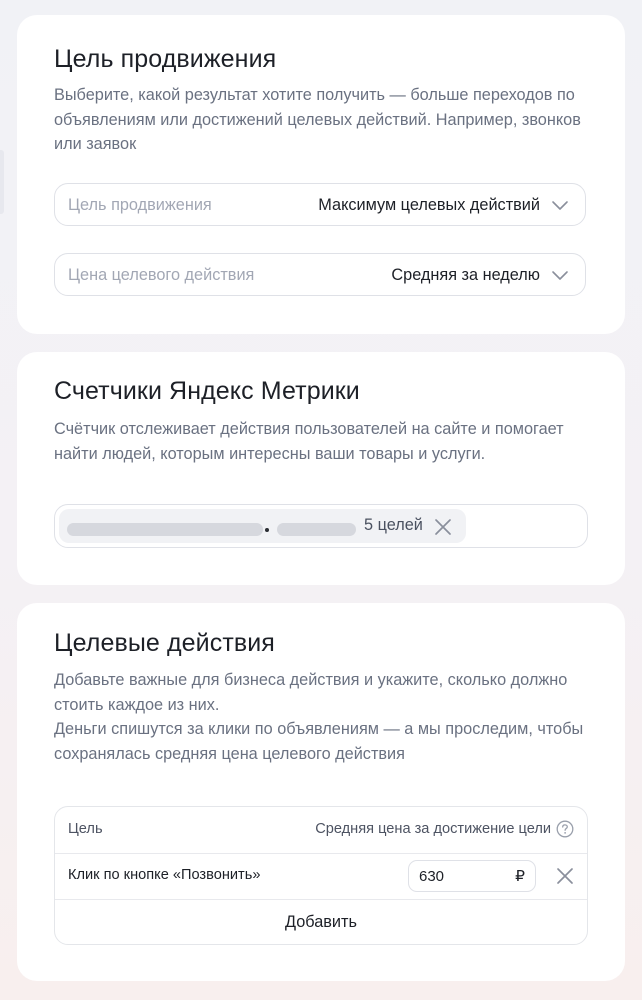 The height and width of the screenshot is (1000, 642). Describe the element at coordinates (465, 275) in the screenshot. I see `target-action-price-select-value: Средняя за неделю` at that location.